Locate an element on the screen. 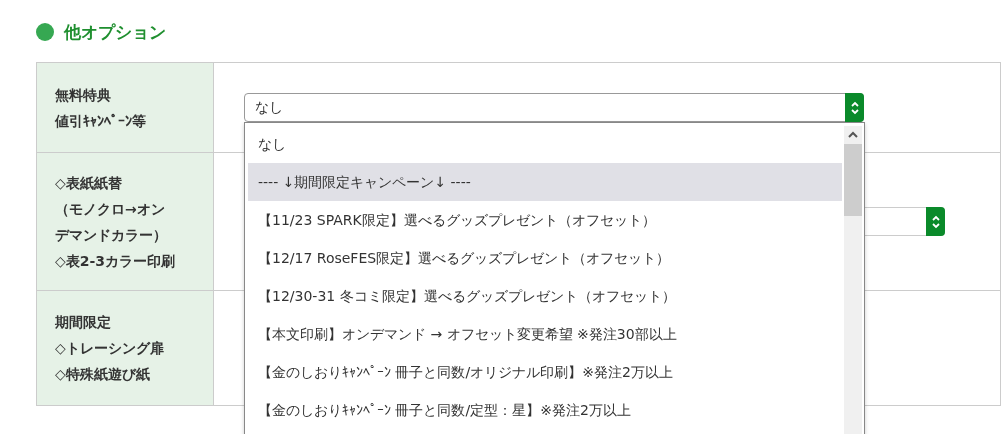 The height and width of the screenshot is (434, 1005). dropdown-option: 【金のしおりｷｬﾝﾍﾟｰﾝ 冊子と同数/定型：星】※発注2万以上 is located at coordinates (545, 410).